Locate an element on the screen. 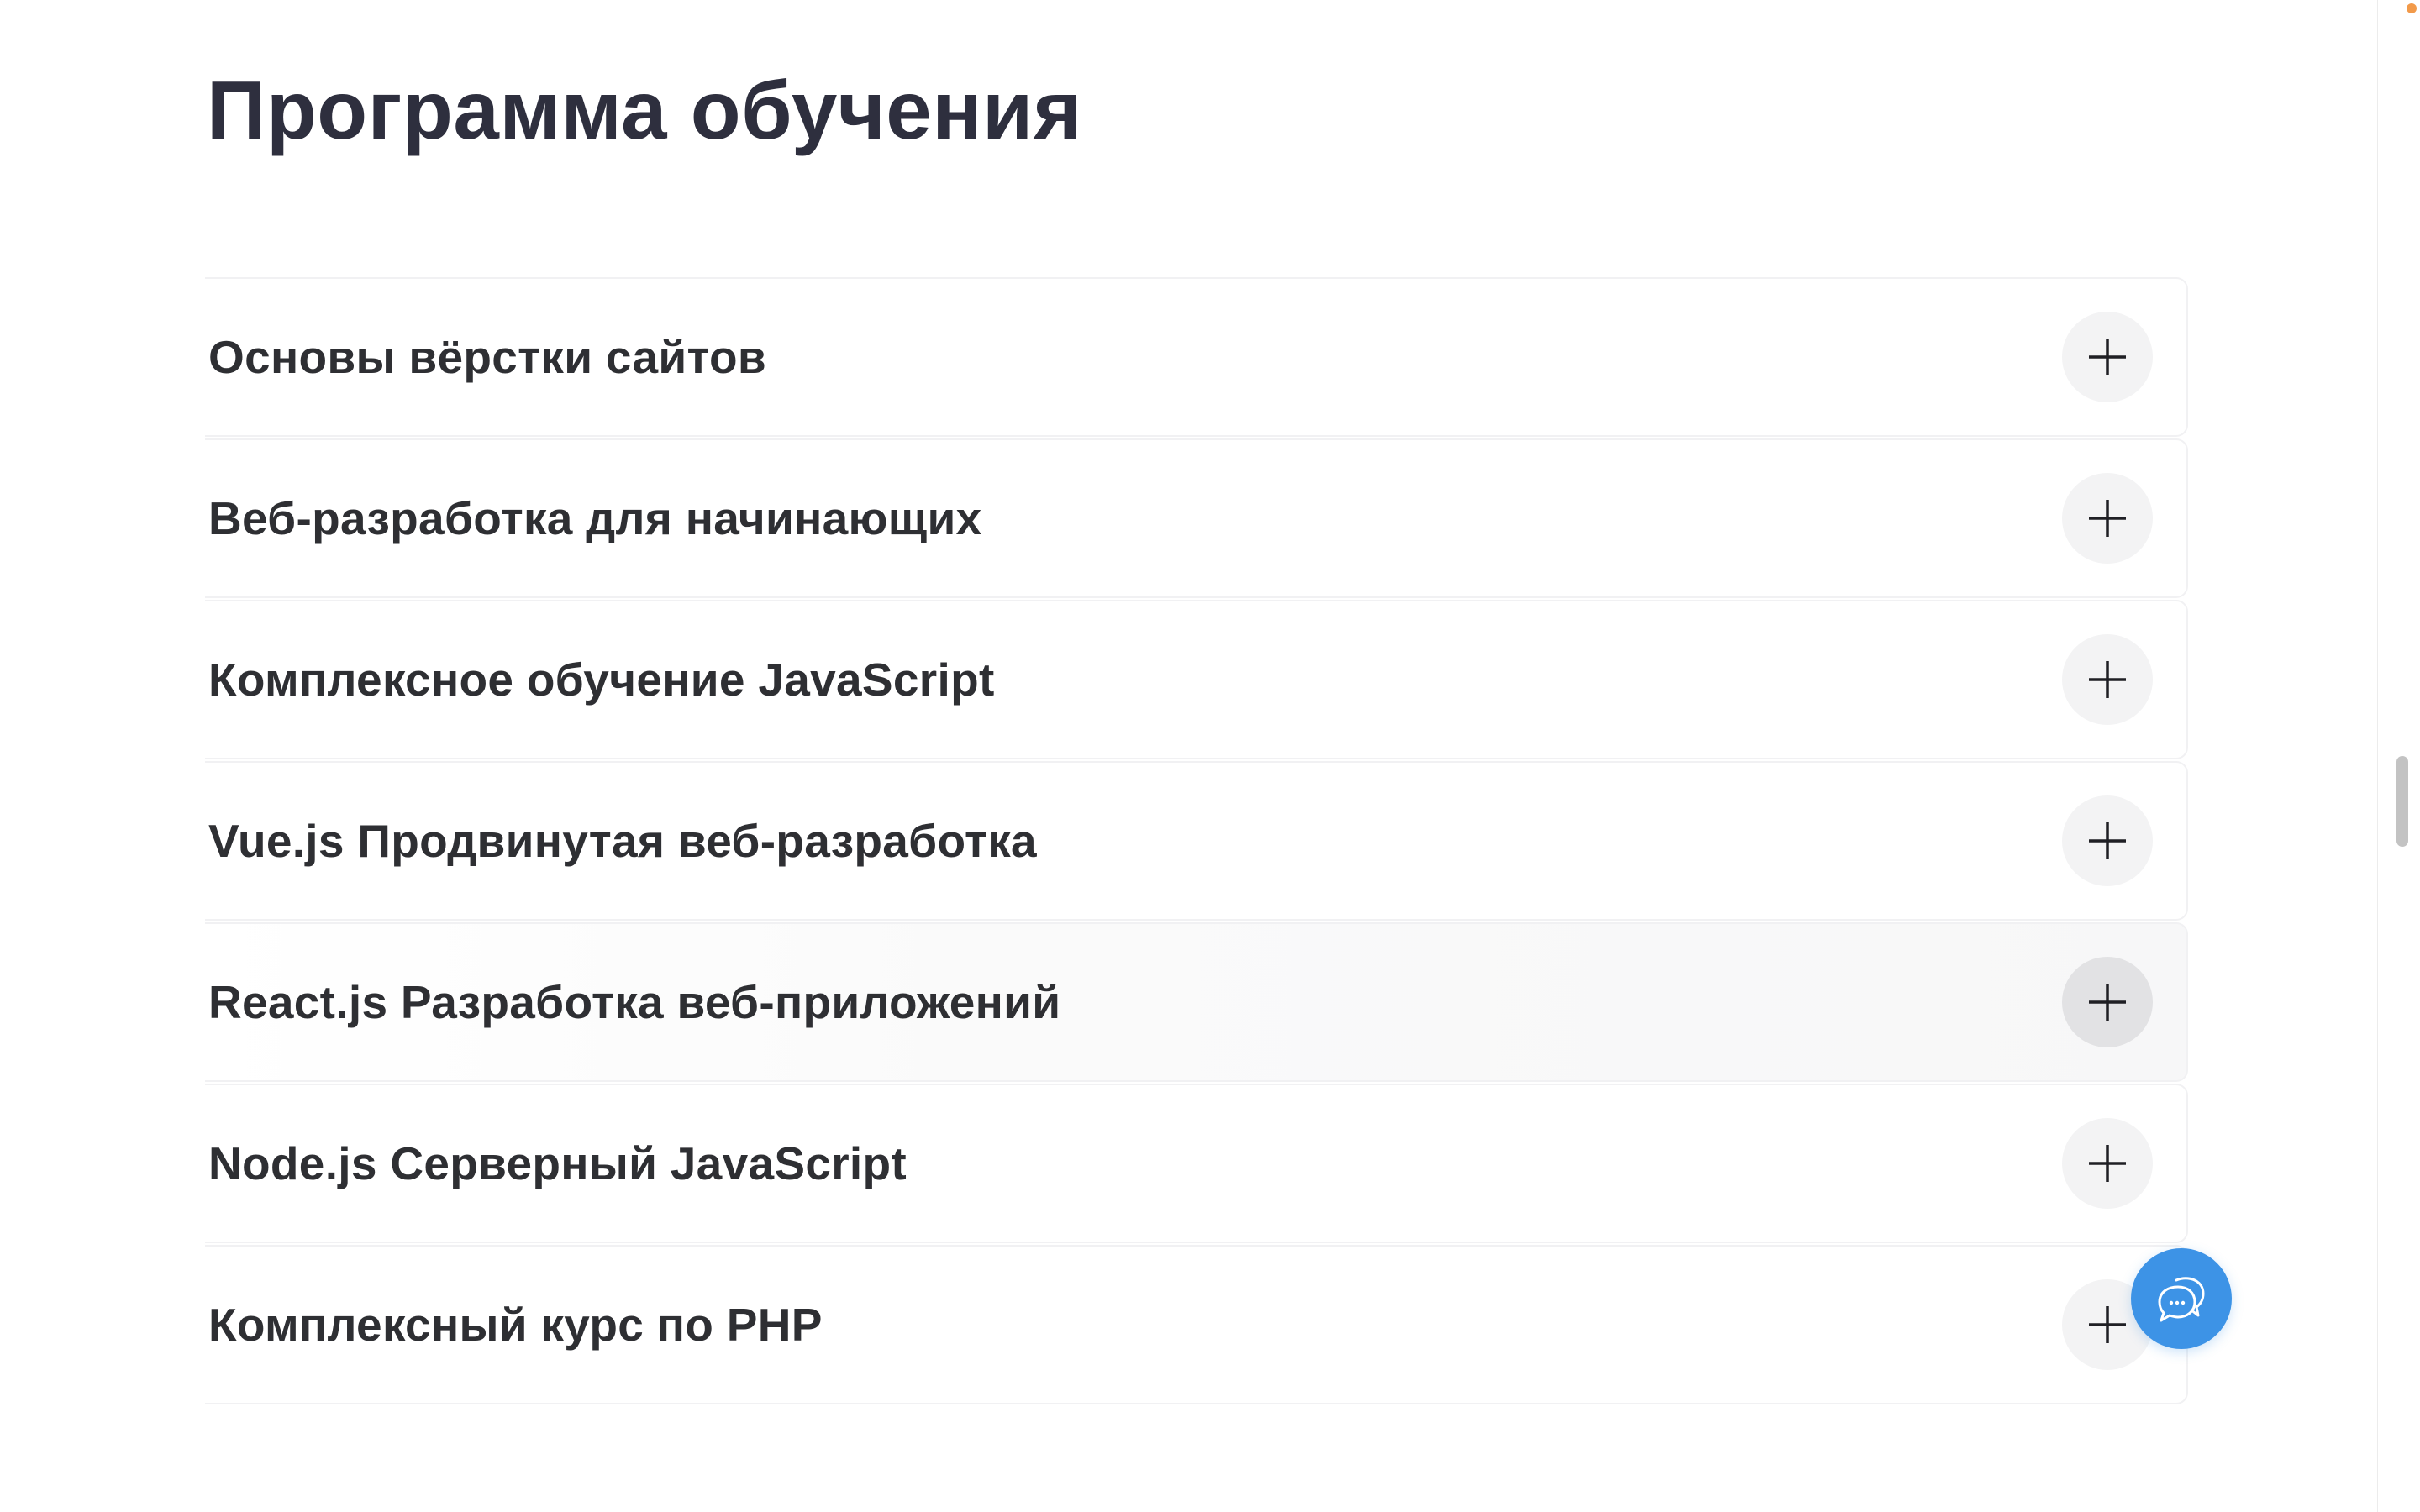 Image resolution: width=2420 pixels, height=1512 pixels. accordion-item-title: Веб-разработка для начинающих is located at coordinates (595, 518).